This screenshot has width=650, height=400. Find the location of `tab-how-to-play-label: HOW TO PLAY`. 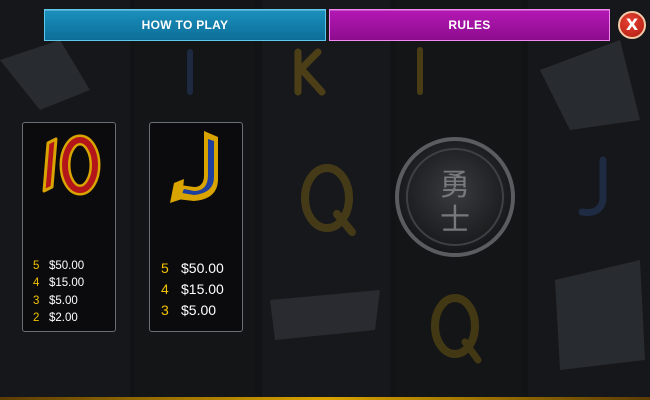

tab-how-to-play-label: HOW TO PLAY is located at coordinates (185, 25).